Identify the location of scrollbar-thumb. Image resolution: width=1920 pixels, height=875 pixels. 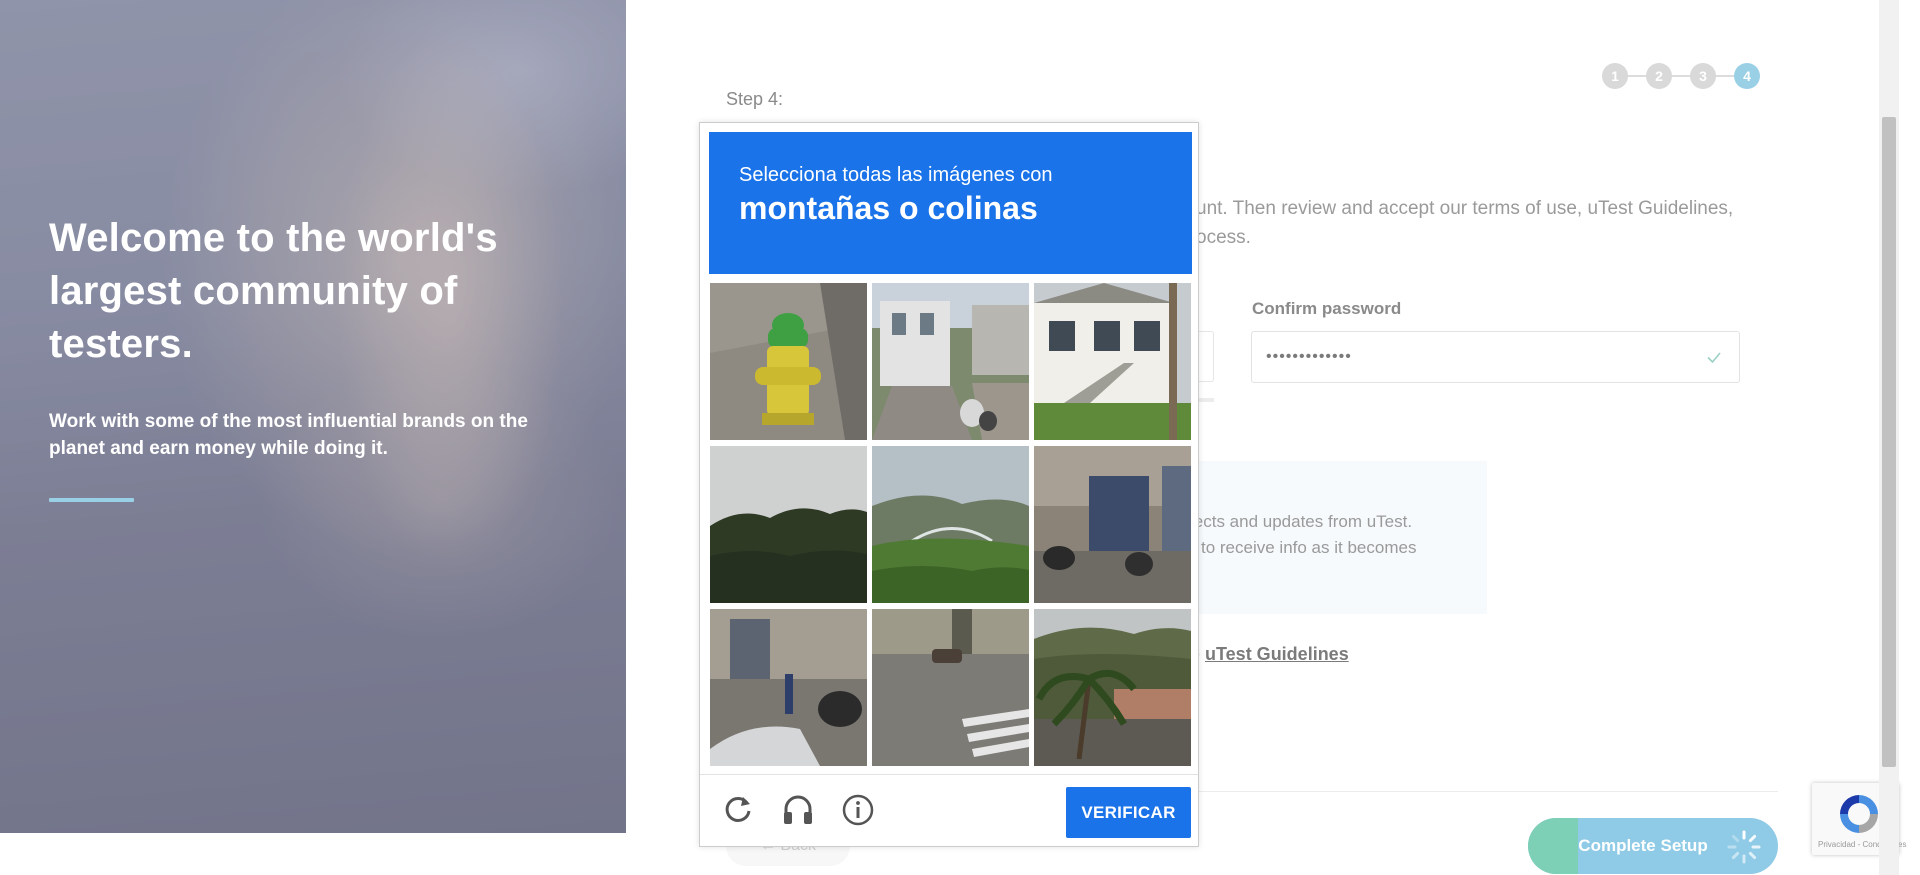
(1889, 442).